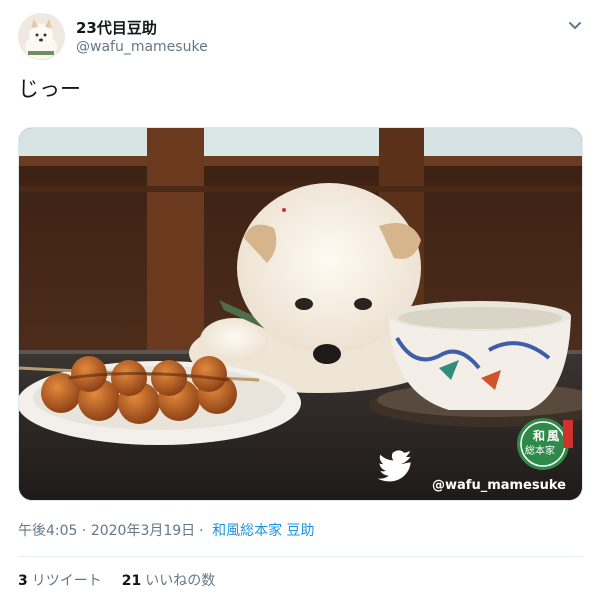 This screenshot has width=599, height=600. Describe the element at coordinates (540, 450) in the screenshot. I see `svg-text: 総本家` at that location.